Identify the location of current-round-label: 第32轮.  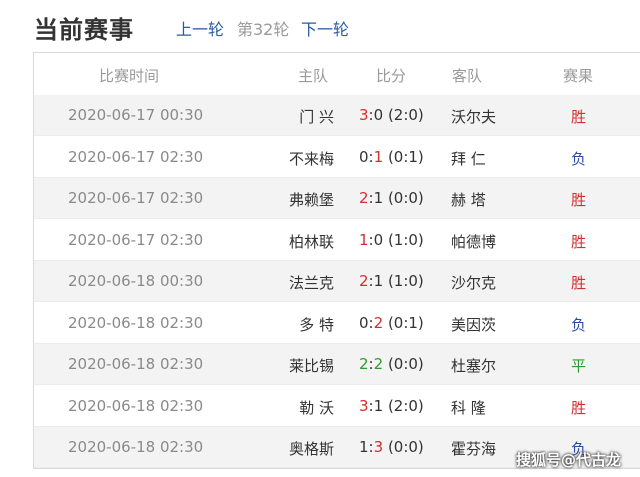
(263, 29).